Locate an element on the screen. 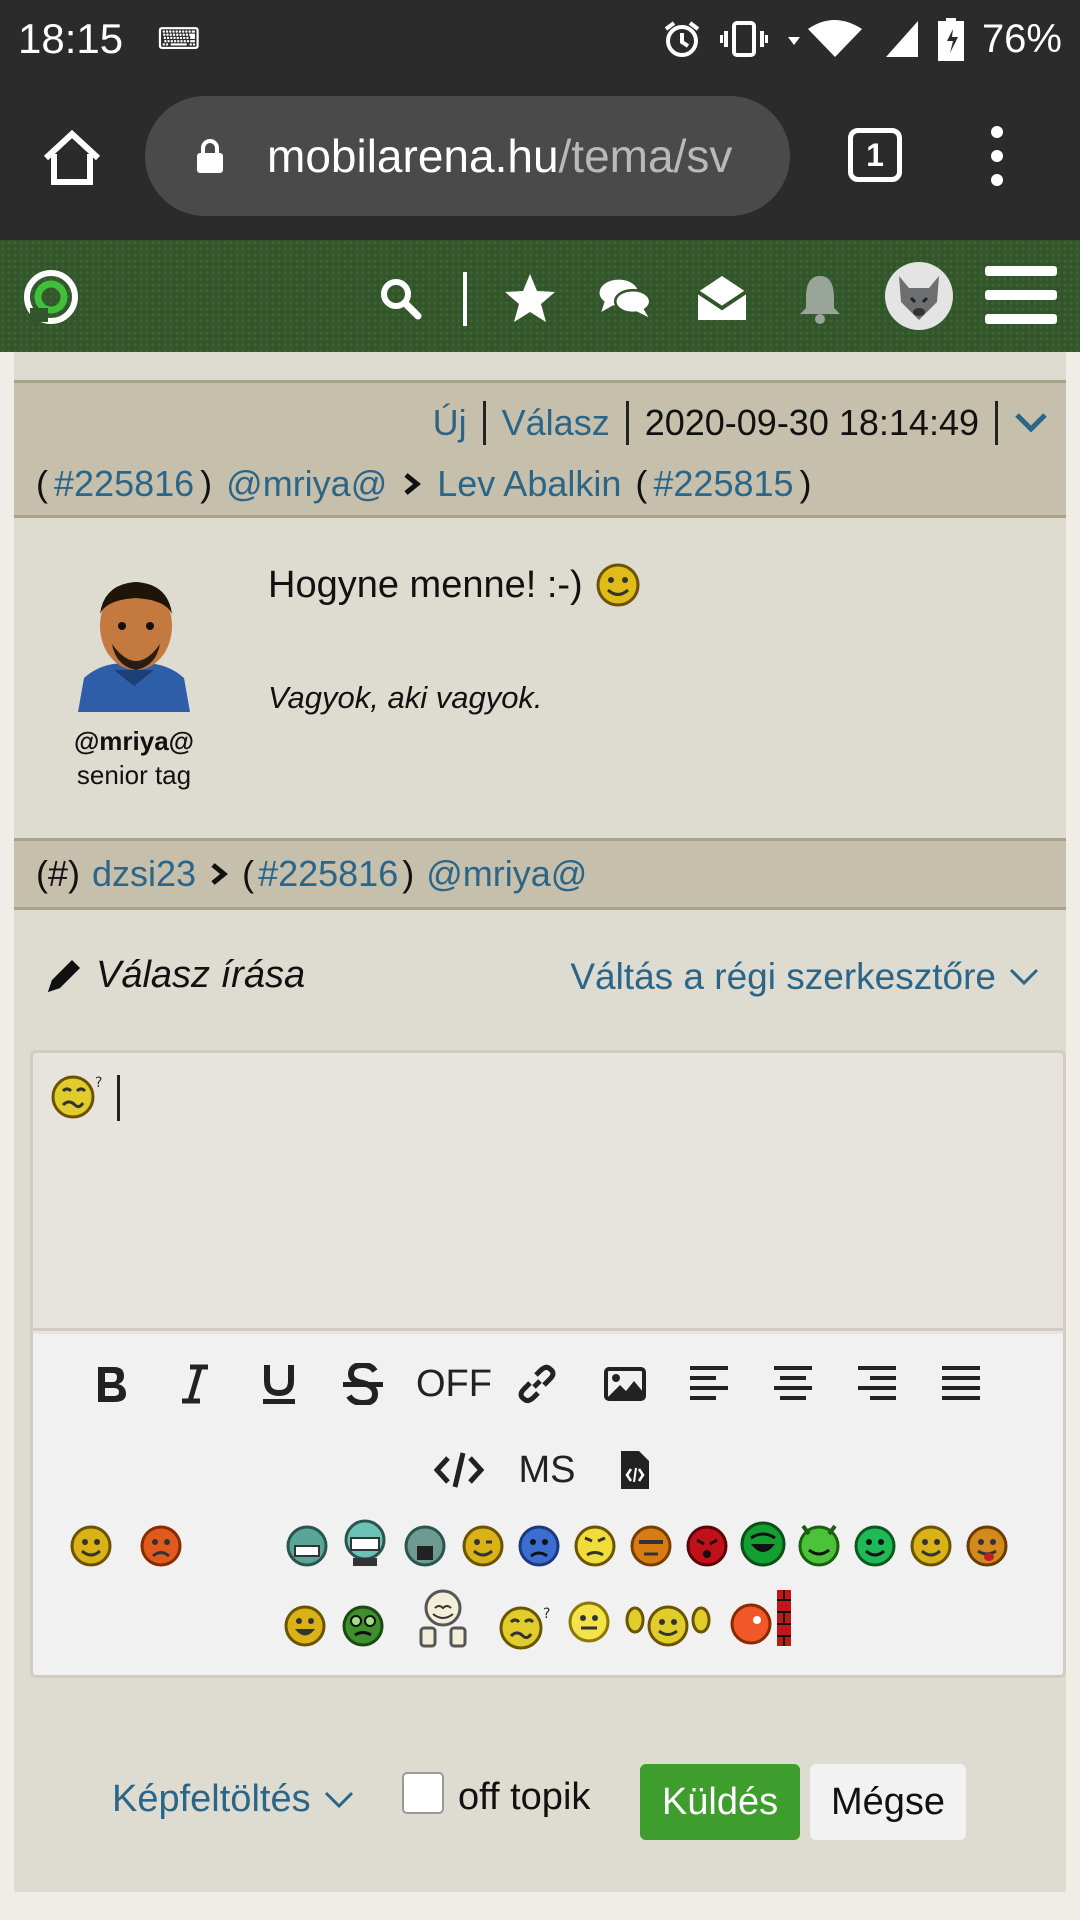 This screenshot has height=1920, width=1080. wink-smiley-icon is located at coordinates (483, 1548).